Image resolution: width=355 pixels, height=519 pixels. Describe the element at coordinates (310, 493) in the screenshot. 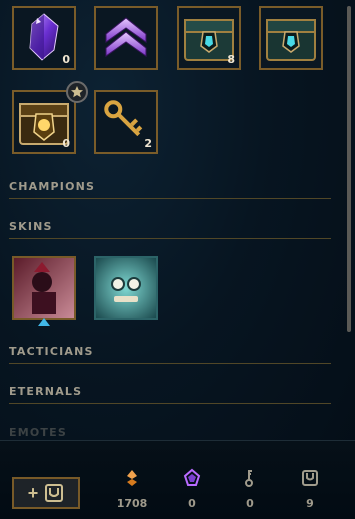

I see `currency-chest: 9` at that location.